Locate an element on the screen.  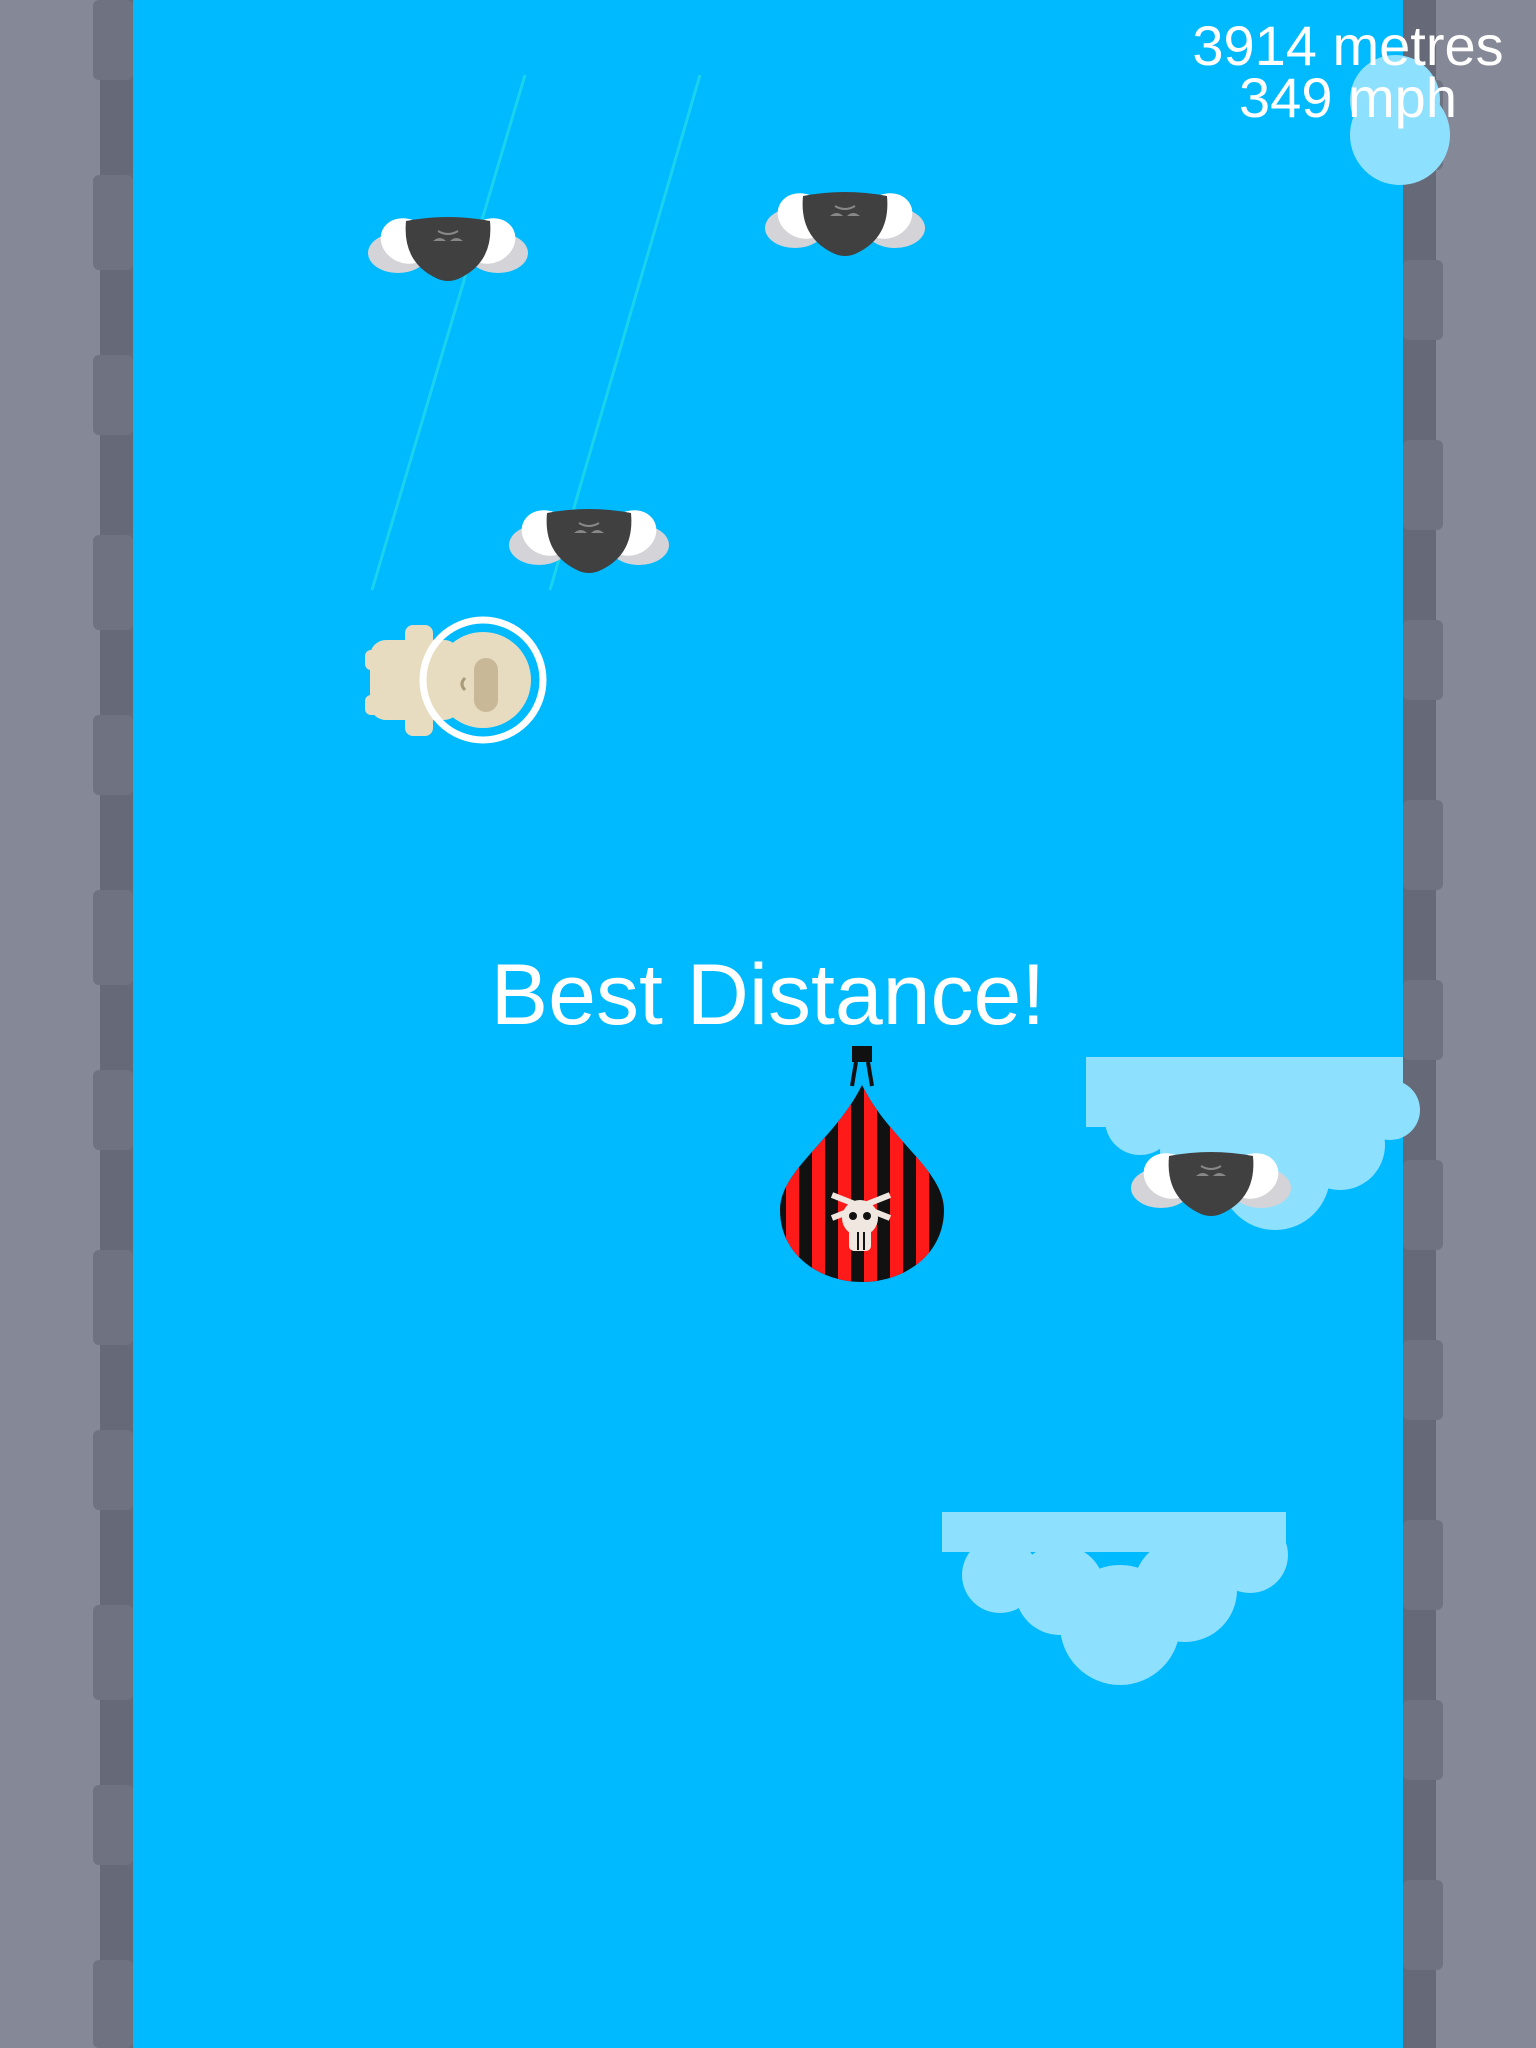
right-wall is located at coordinates (1469, 1024).